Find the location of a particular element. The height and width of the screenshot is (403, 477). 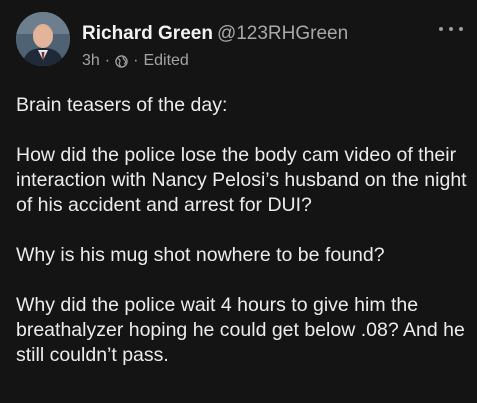

post-paragraph: Brain teasers of the day: is located at coordinates (122, 105).